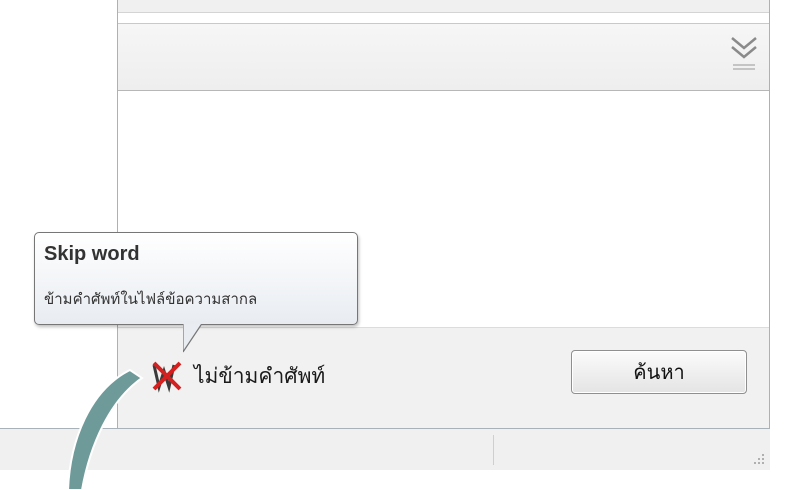  Describe the element at coordinates (92, 254) in the screenshot. I see `tooltip-title: Skip word` at that location.